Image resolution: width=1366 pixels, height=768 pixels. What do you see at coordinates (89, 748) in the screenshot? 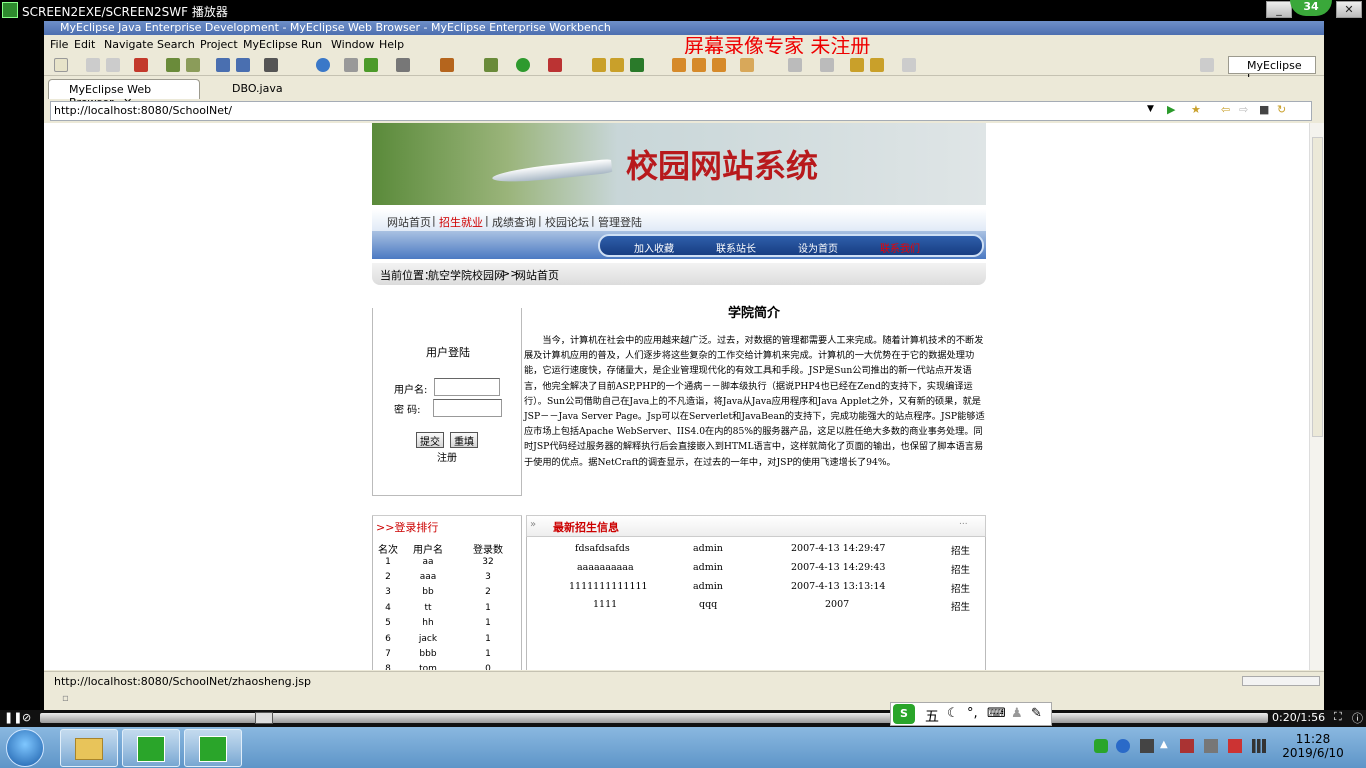
I see `taskbar-explorer` at bounding box center [89, 748].